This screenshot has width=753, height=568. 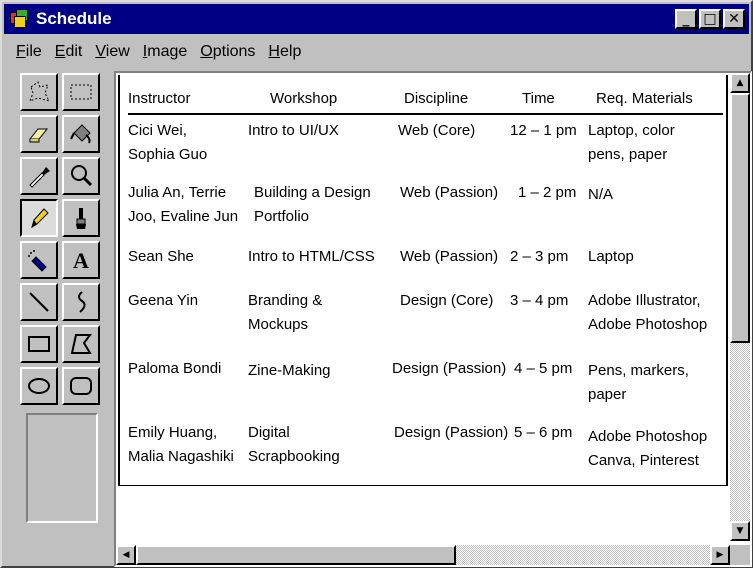 I want to click on cell-materials: Adobe Illustrator, Adobe Photoshop, so click(x=648, y=312).